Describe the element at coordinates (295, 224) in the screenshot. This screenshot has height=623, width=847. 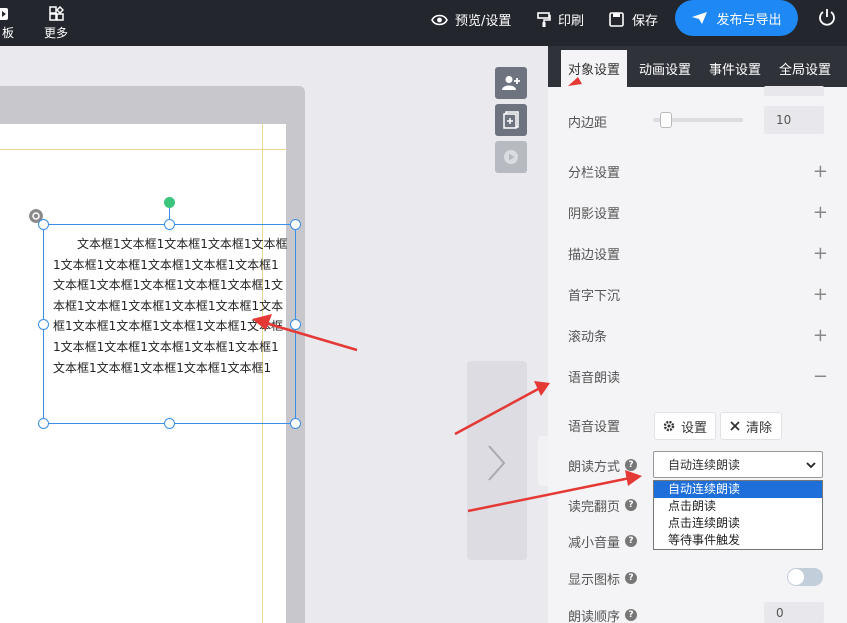
I see `resize-handle-ne` at that location.